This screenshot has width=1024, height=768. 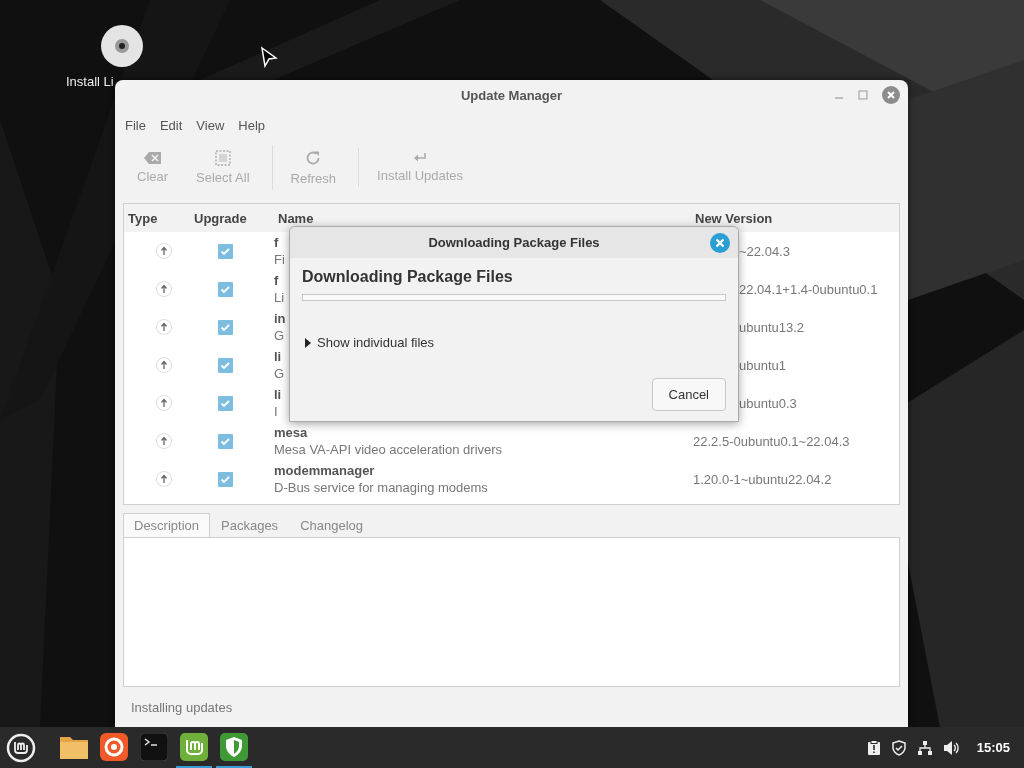 What do you see at coordinates (152, 158) in the screenshot?
I see `backspace-icon` at bounding box center [152, 158].